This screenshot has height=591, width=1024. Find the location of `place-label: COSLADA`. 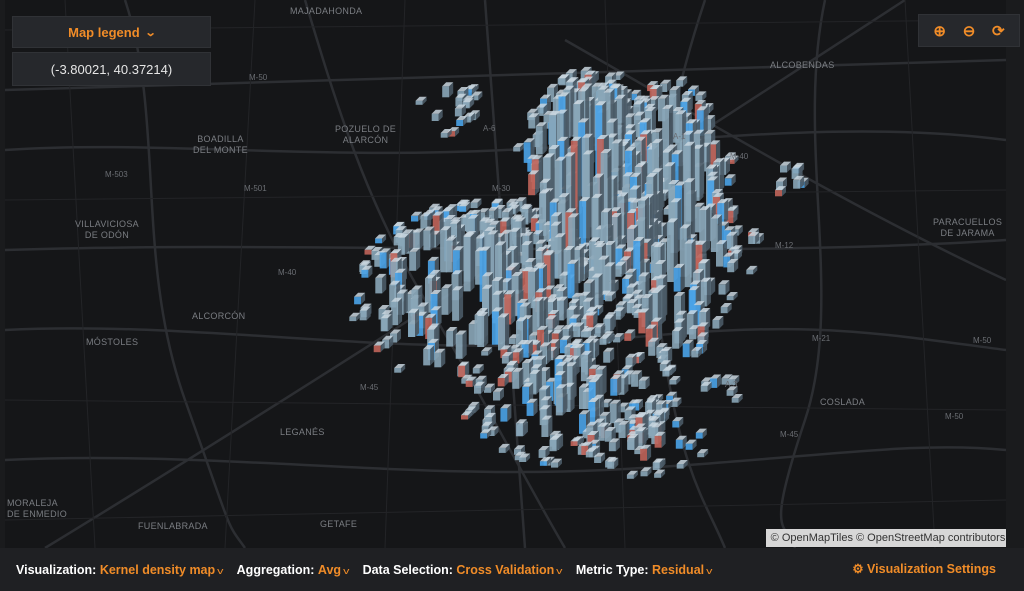

place-label: COSLADA is located at coordinates (843, 402).